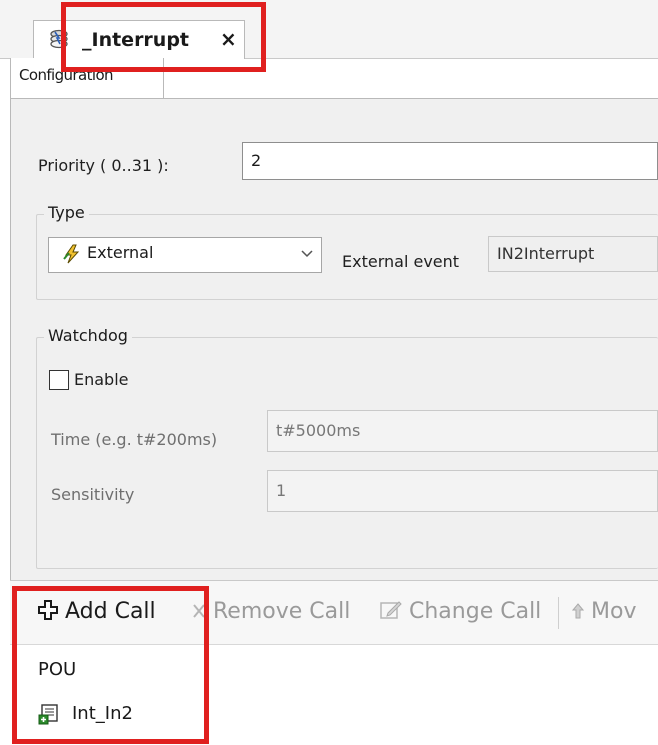 The height and width of the screenshot is (745, 658). I want to click on change-call-button: Change Call, so click(460, 611).